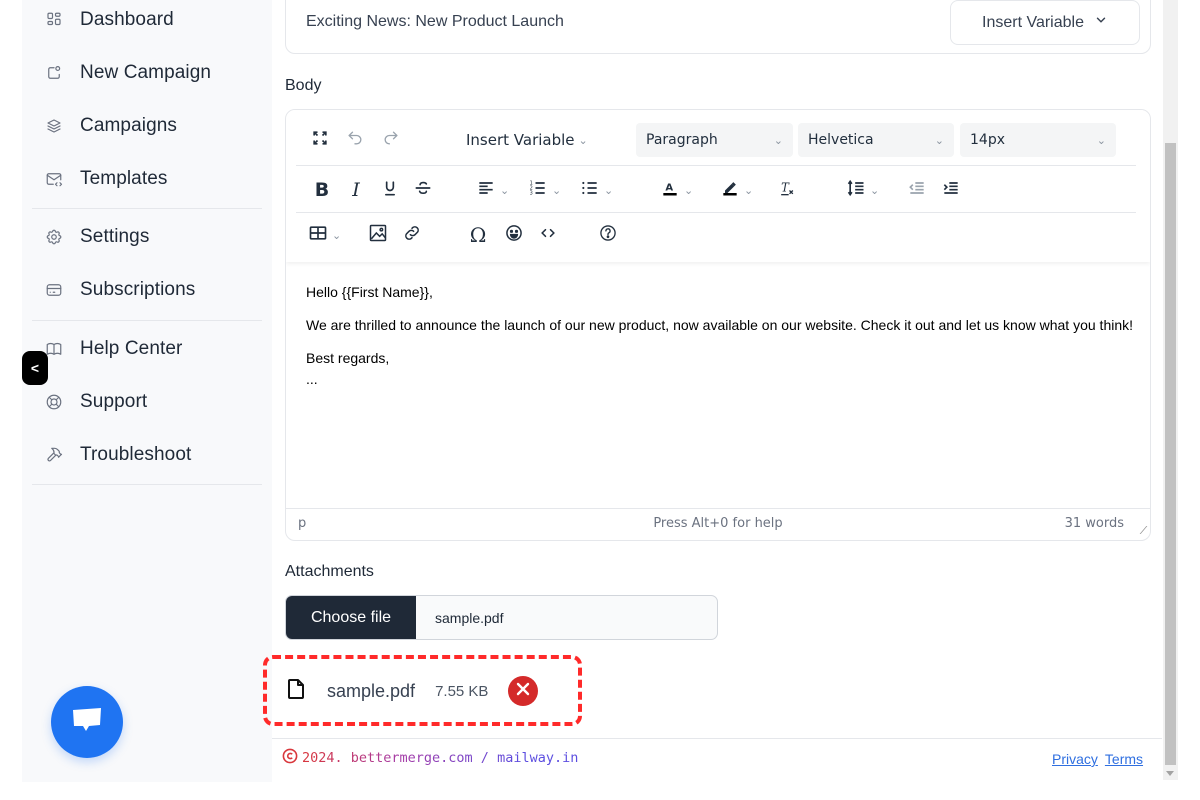 Image resolution: width=1200 pixels, height=800 pixels. What do you see at coordinates (329, 571) in the screenshot?
I see `attachments-label: Attachments` at bounding box center [329, 571].